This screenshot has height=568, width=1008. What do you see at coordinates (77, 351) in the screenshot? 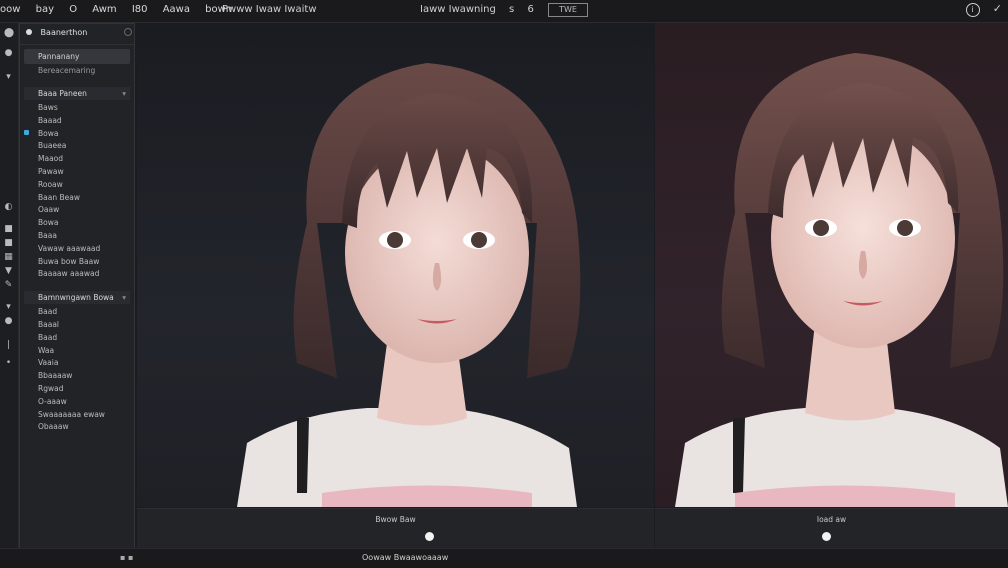
I see `sidebar-item: Waa` at bounding box center [77, 351].